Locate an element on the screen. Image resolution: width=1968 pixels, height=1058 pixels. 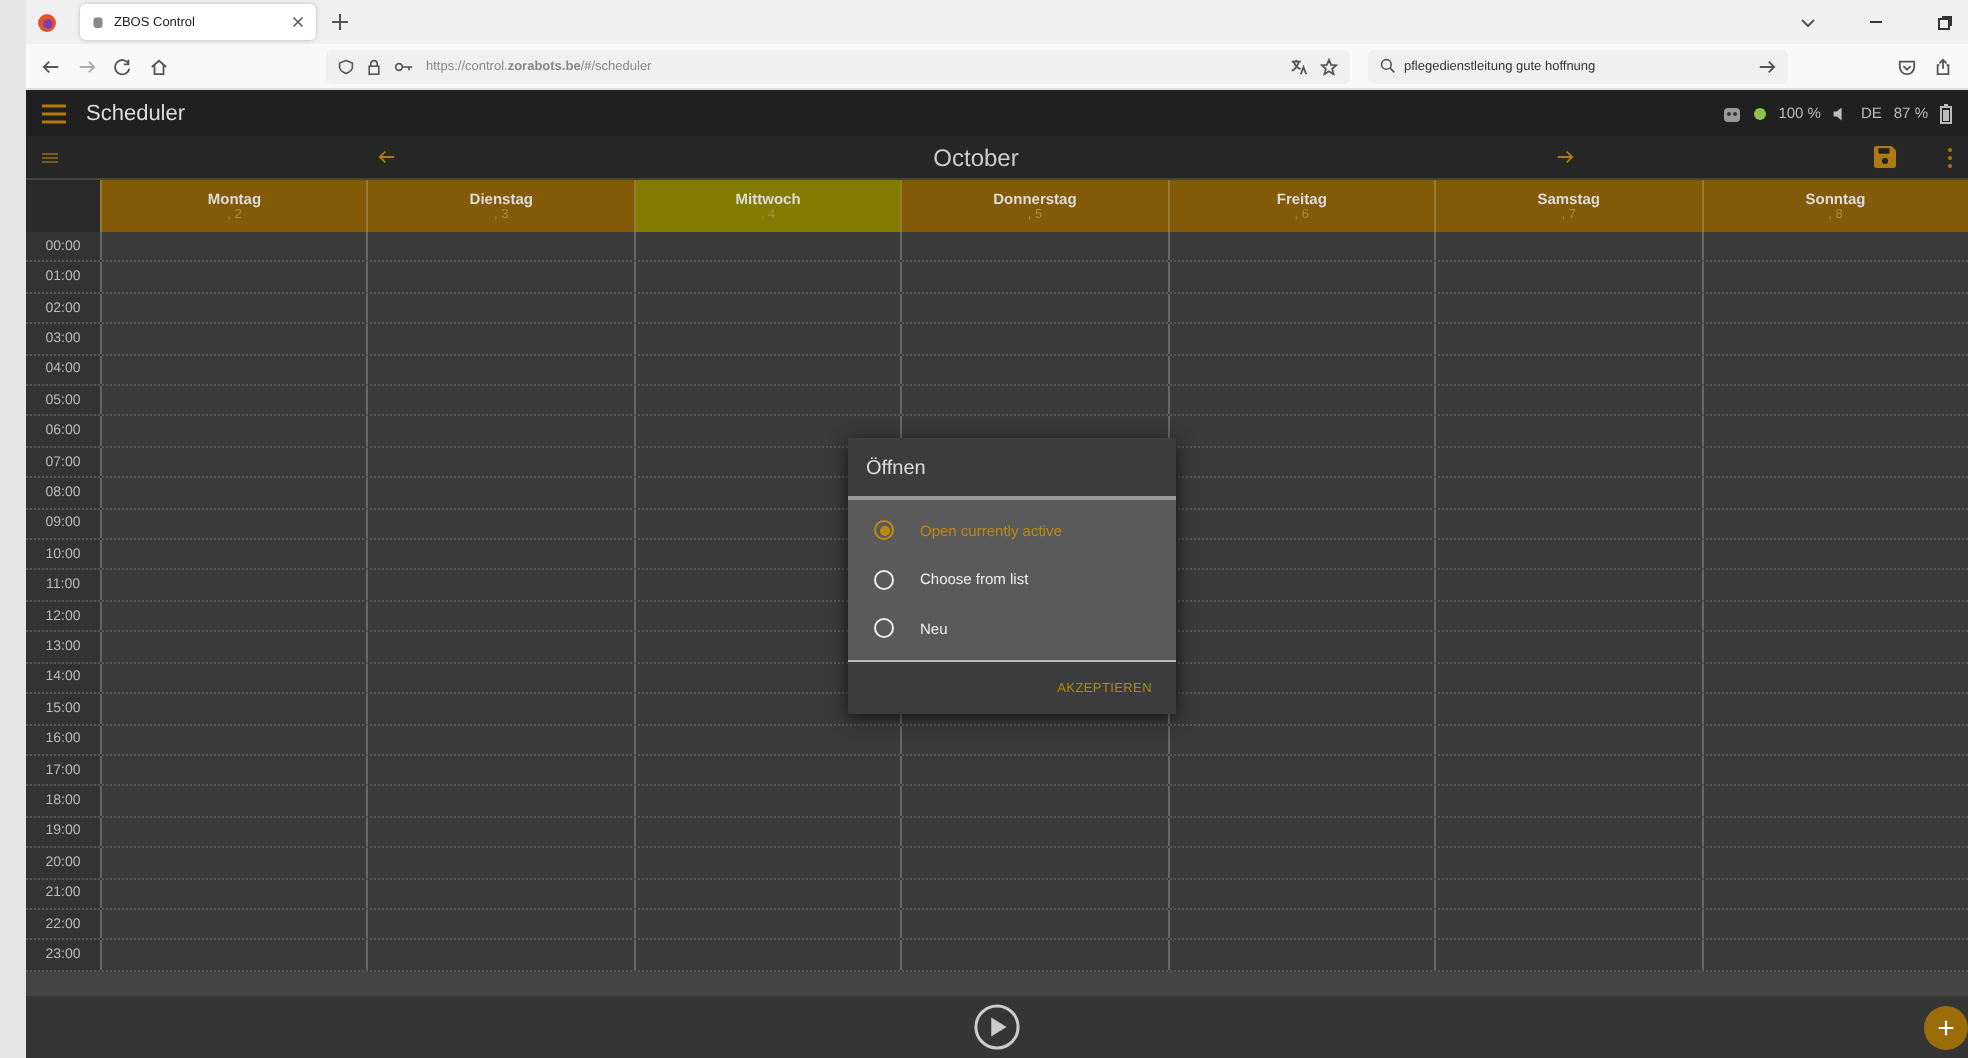
share-icon is located at coordinates (1943, 66).